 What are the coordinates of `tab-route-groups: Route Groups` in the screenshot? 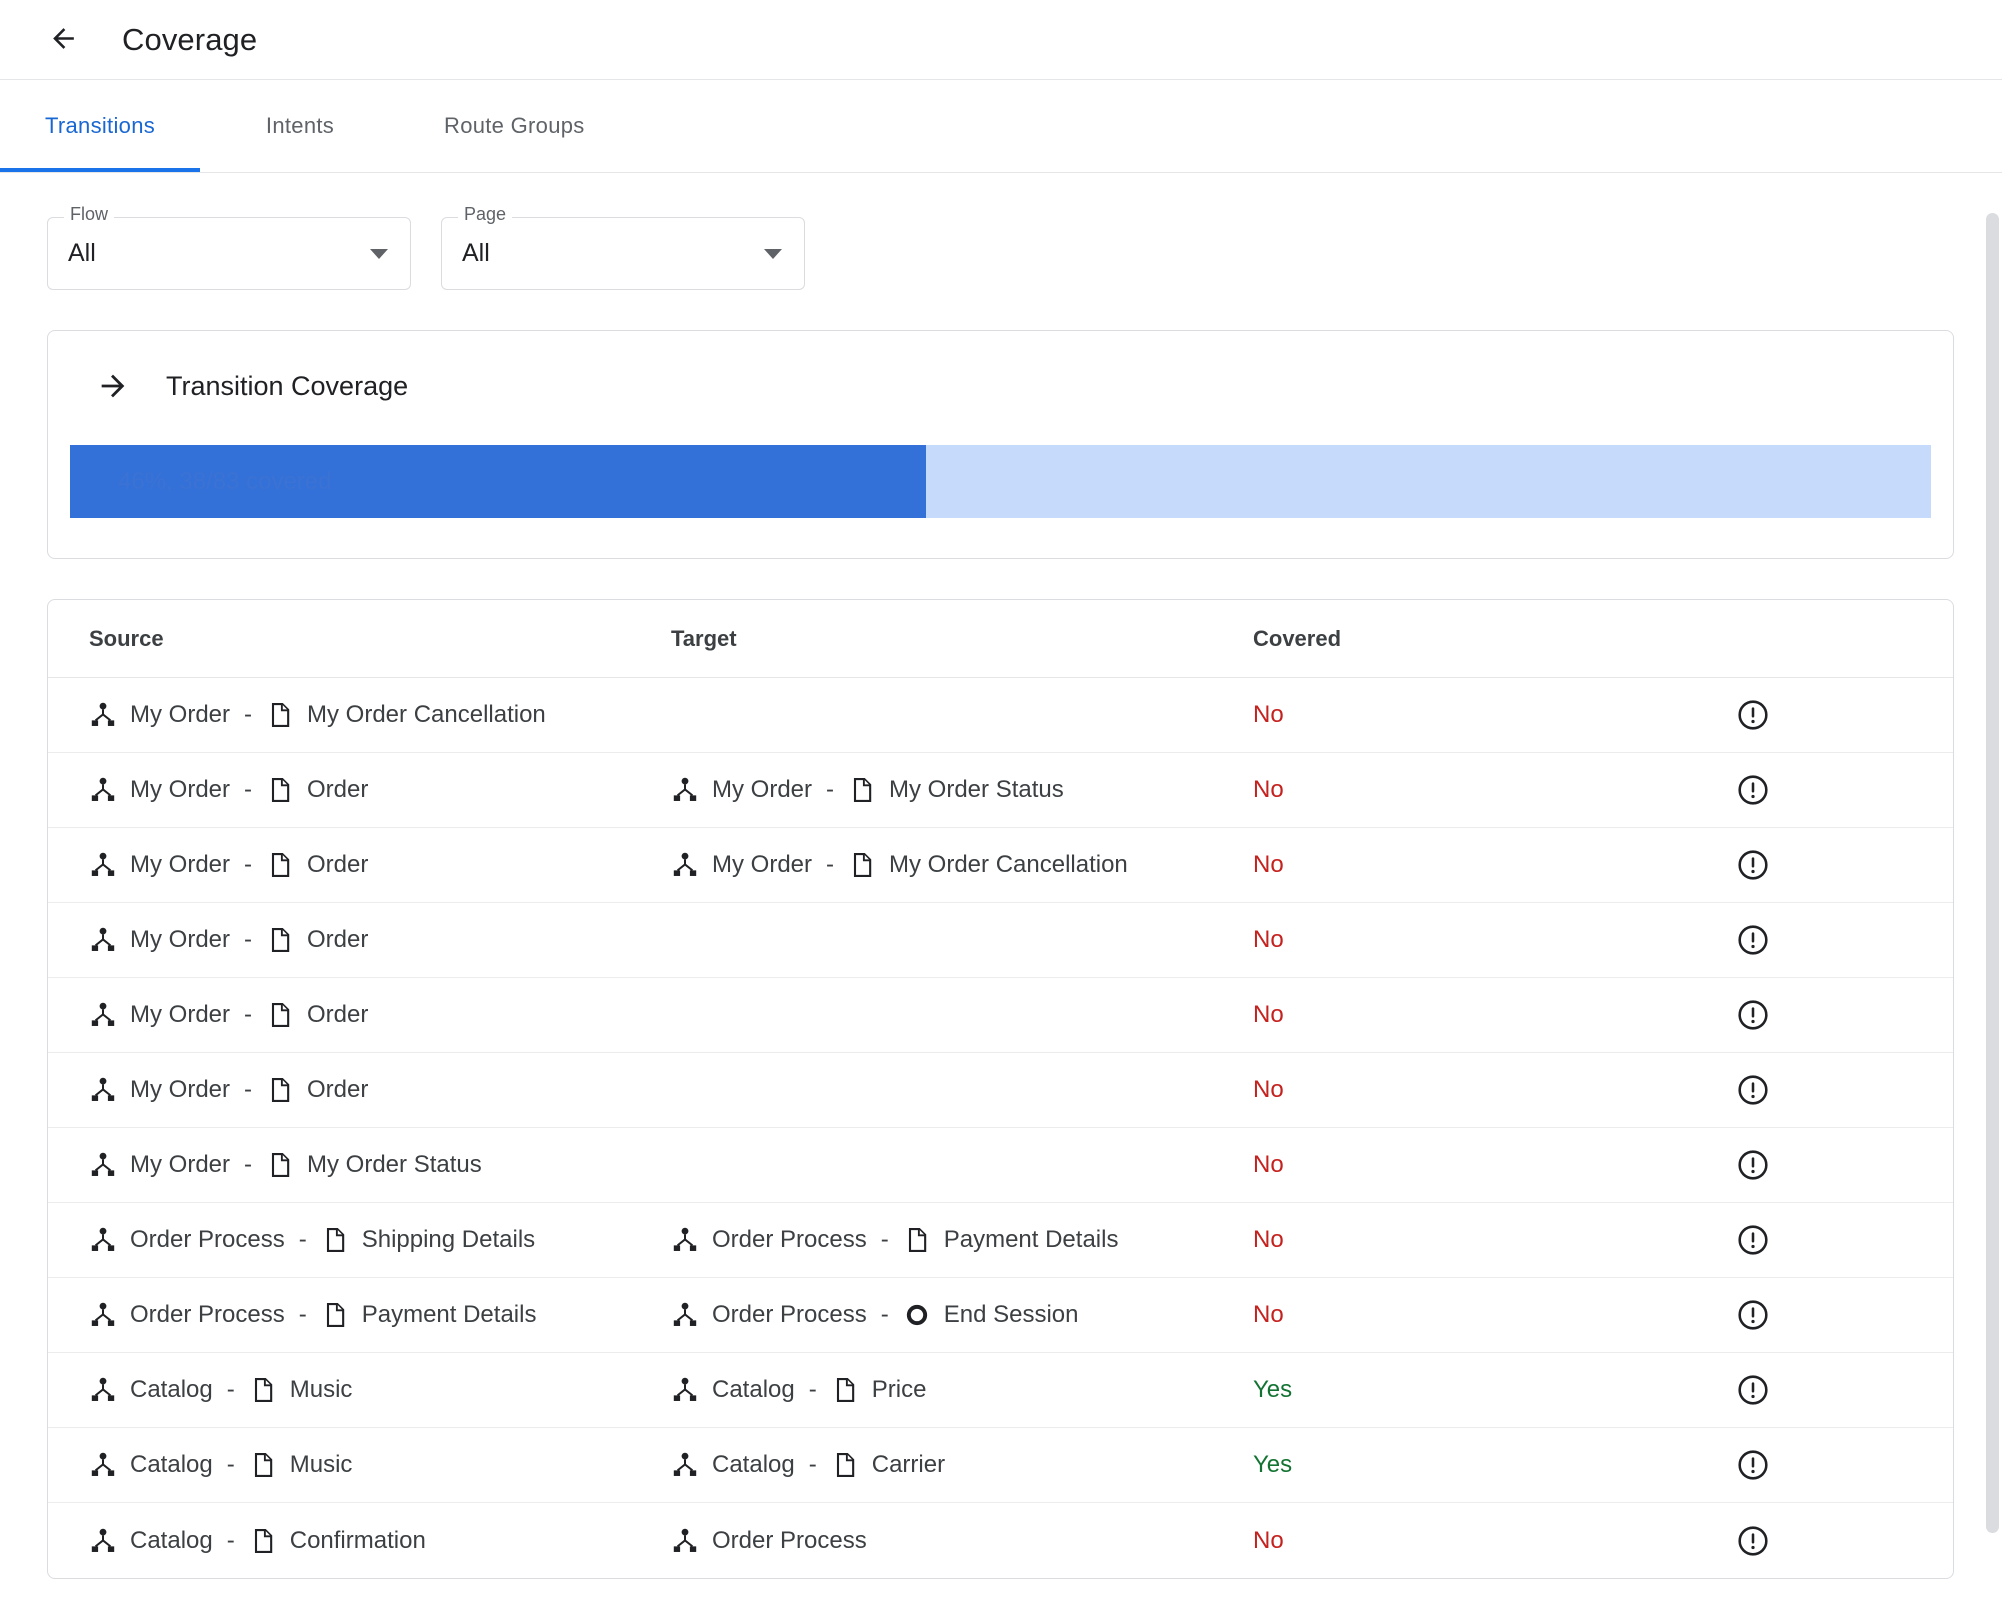 It's located at (514, 126).